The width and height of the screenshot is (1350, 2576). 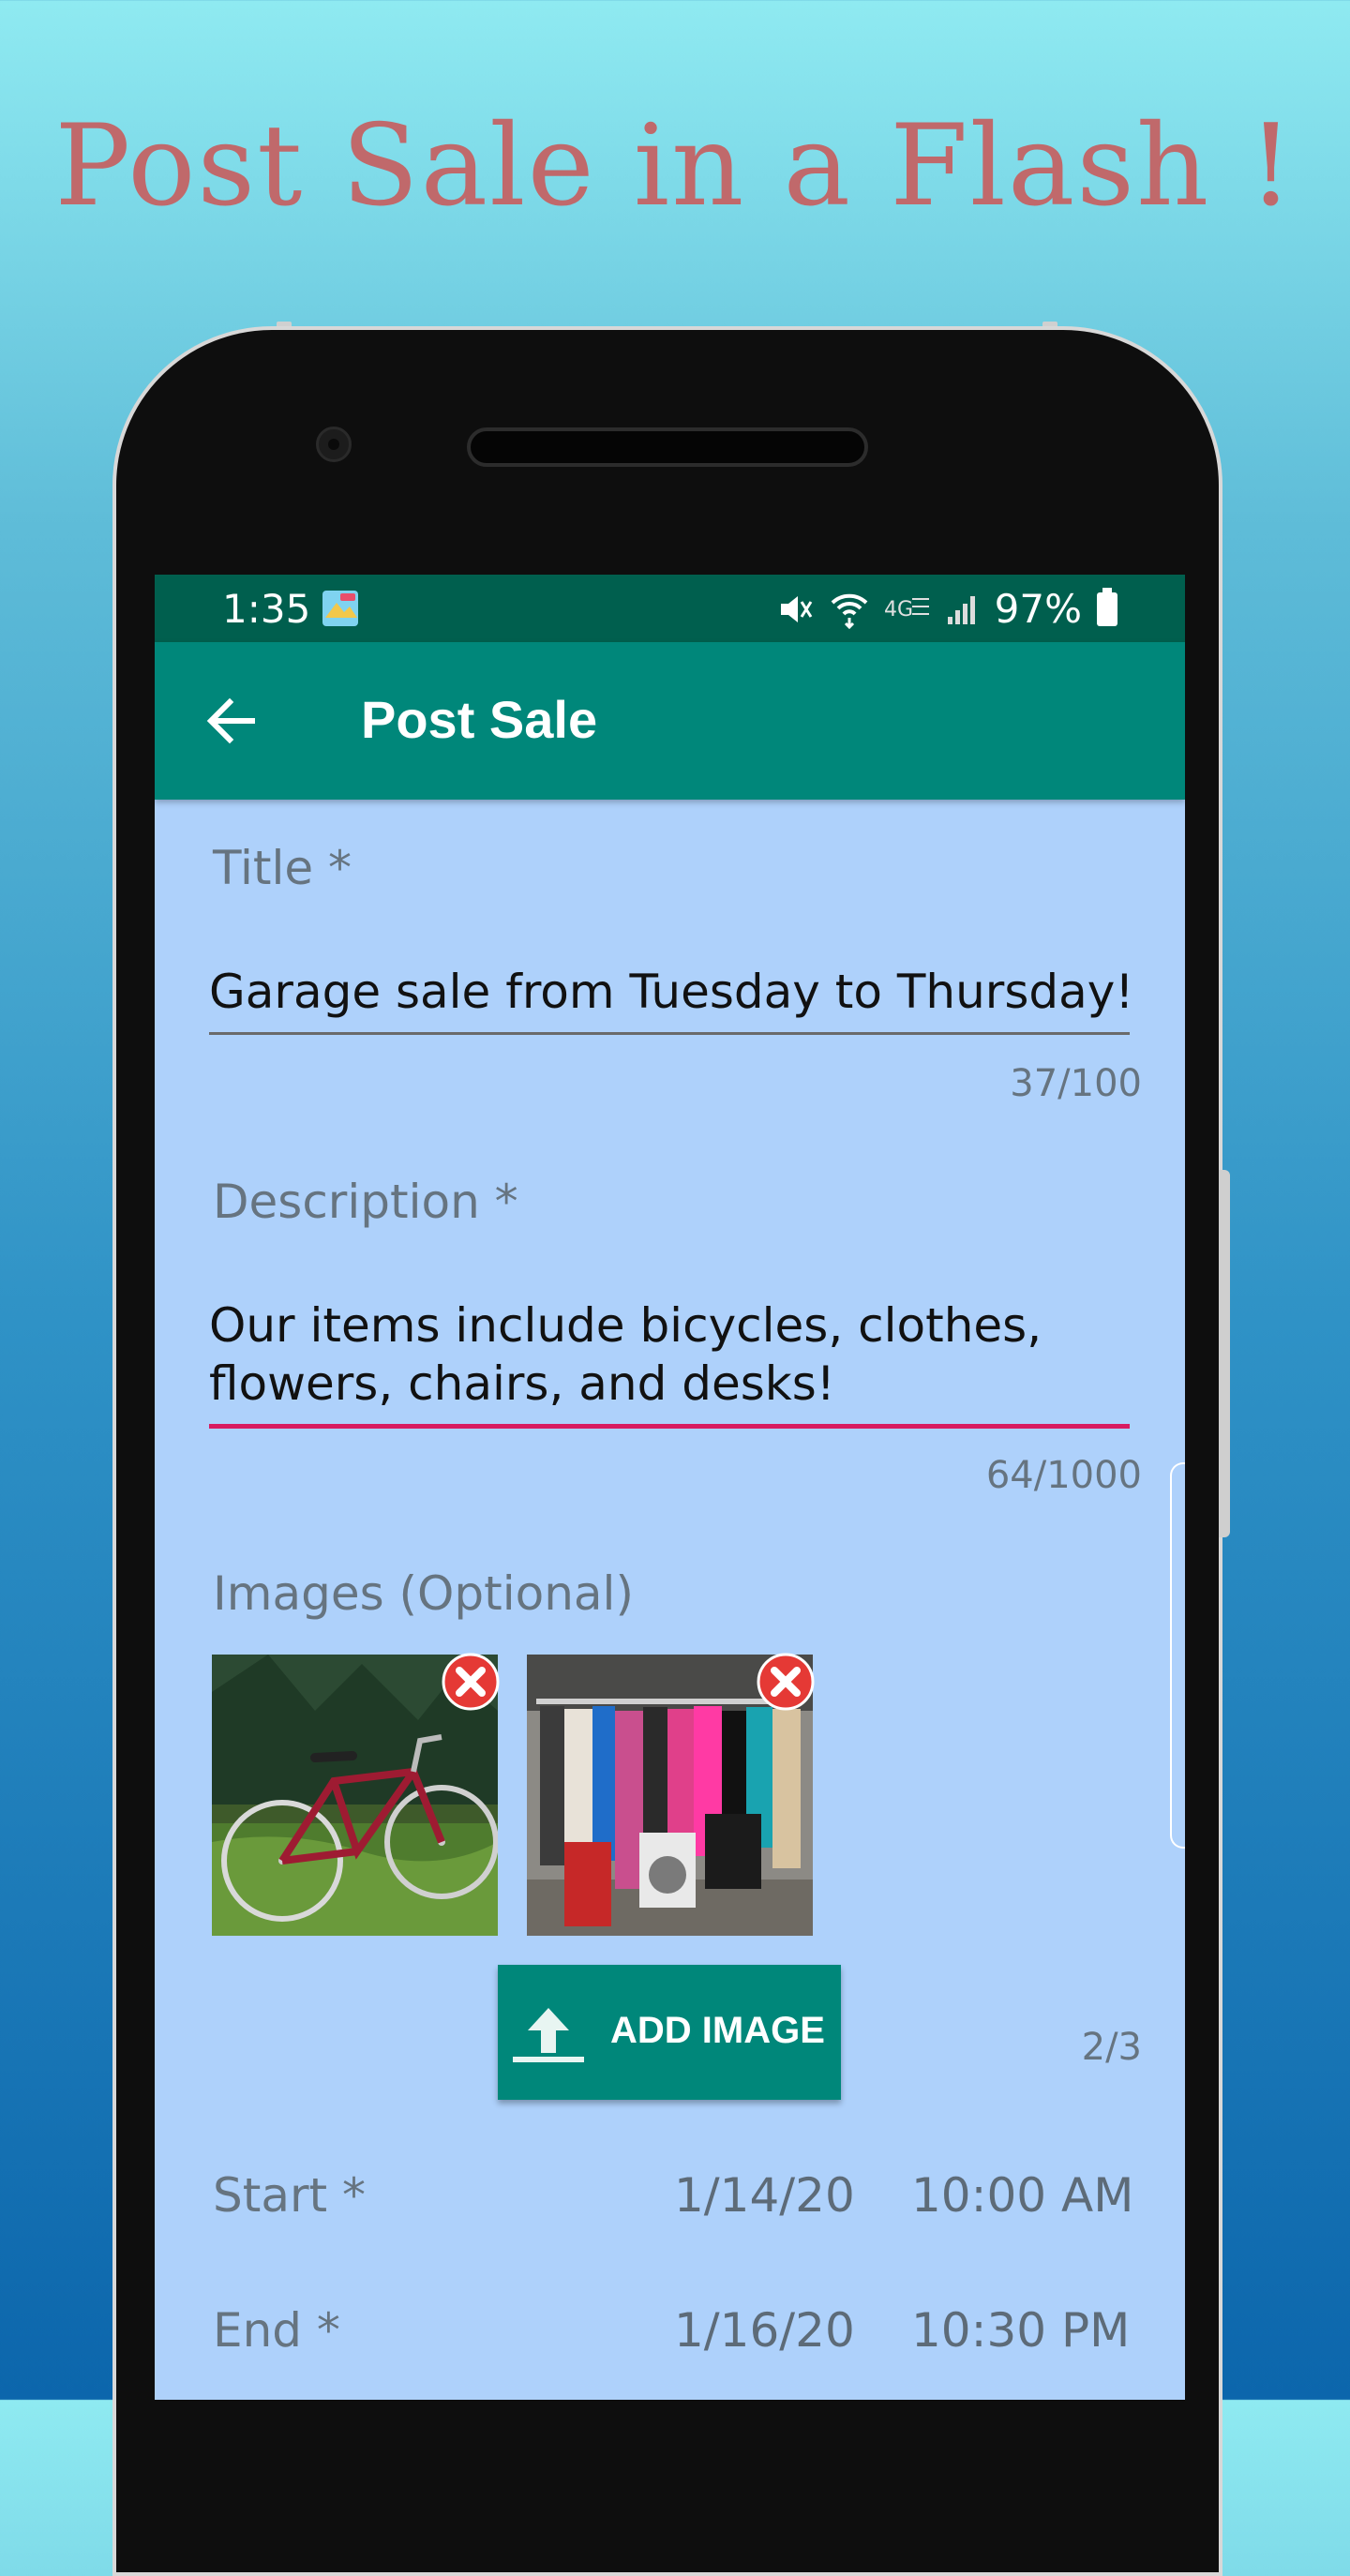 I want to click on status-time: 1:35, so click(x=266, y=609).